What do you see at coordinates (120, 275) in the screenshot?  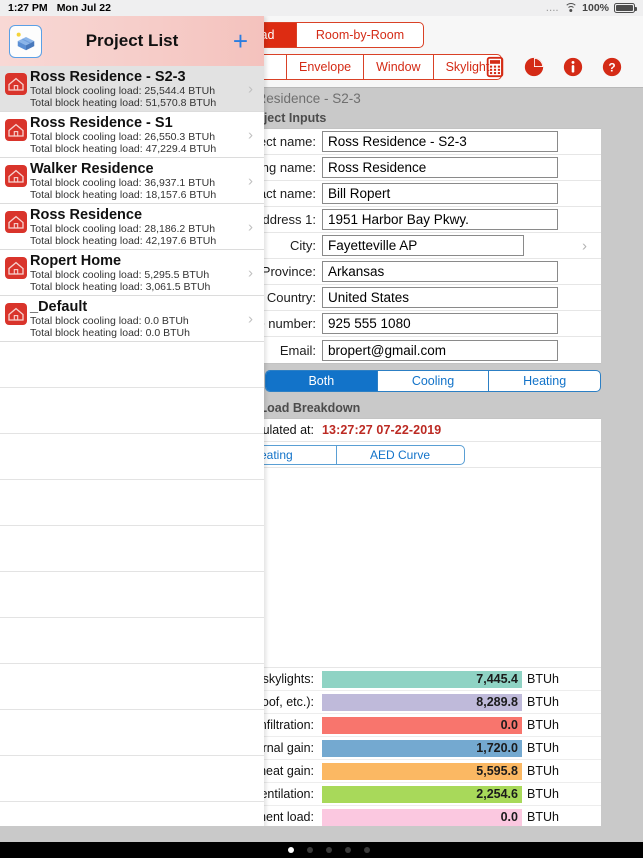 I see `project-cooling-load: Total block cooling load: 5,295.5 BTUh` at bounding box center [120, 275].